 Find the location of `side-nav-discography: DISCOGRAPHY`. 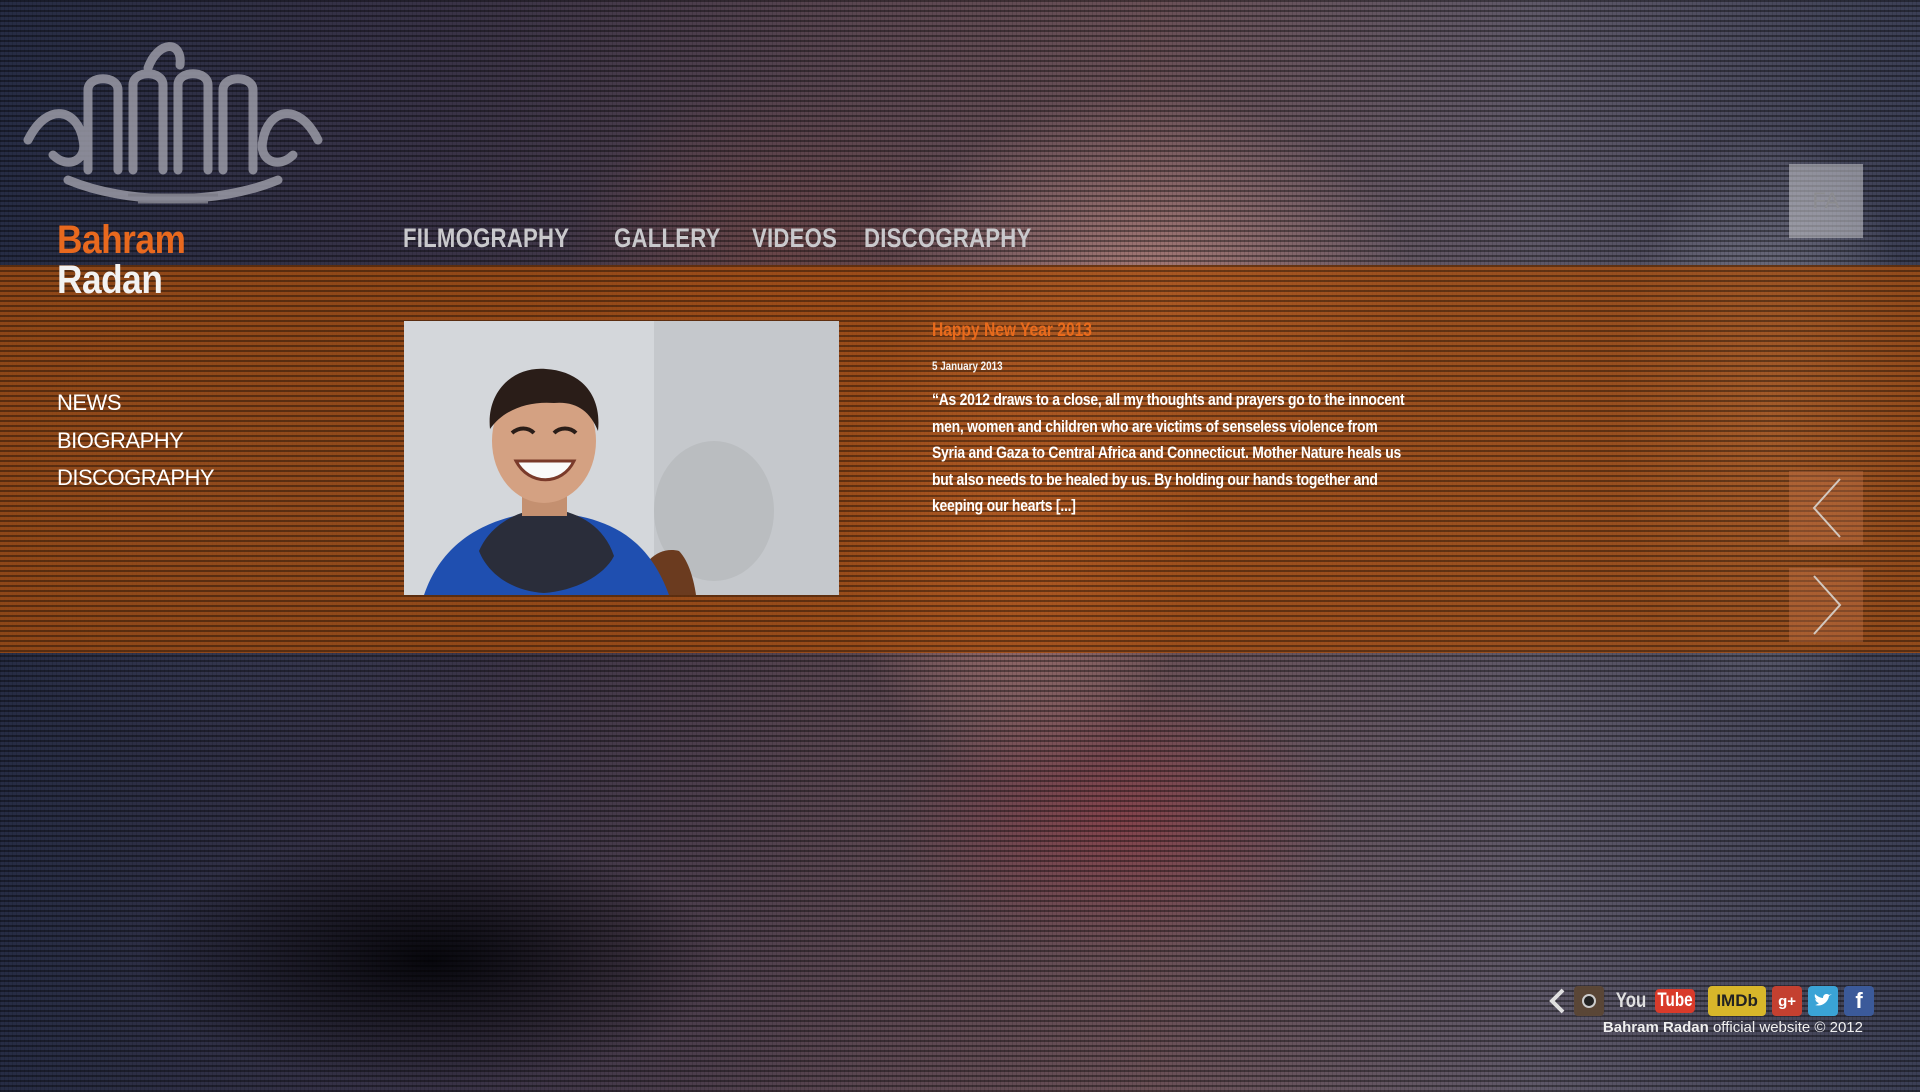

side-nav-discography: DISCOGRAPHY is located at coordinates (136, 478).